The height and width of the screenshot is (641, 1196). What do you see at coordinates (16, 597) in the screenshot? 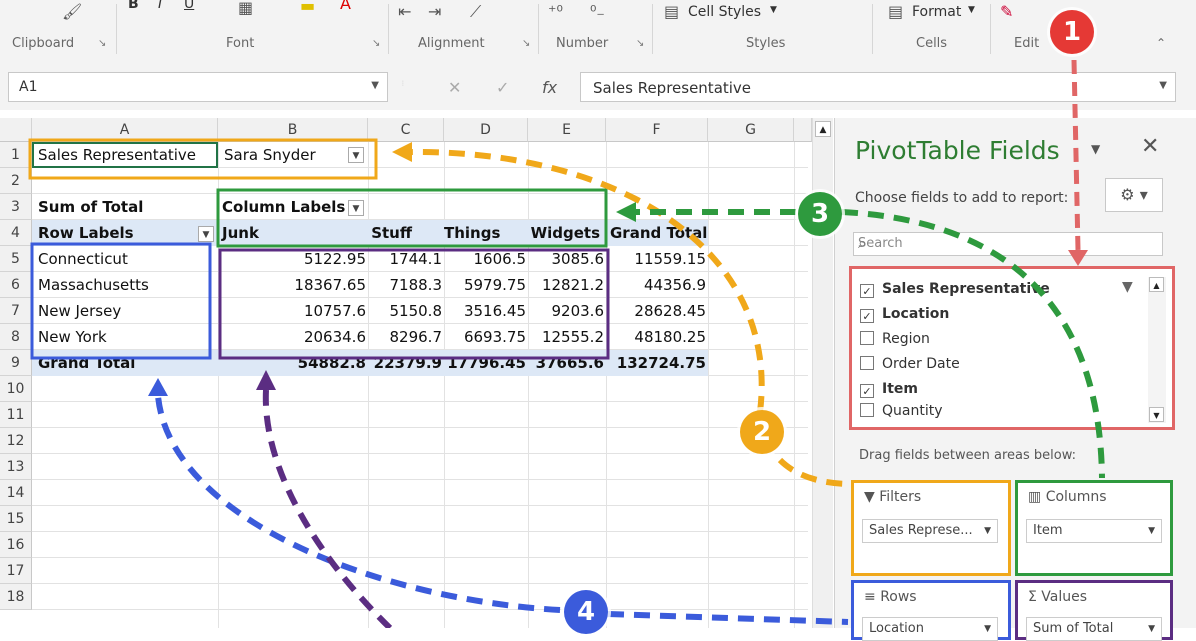
I see `row-header: 18` at bounding box center [16, 597].